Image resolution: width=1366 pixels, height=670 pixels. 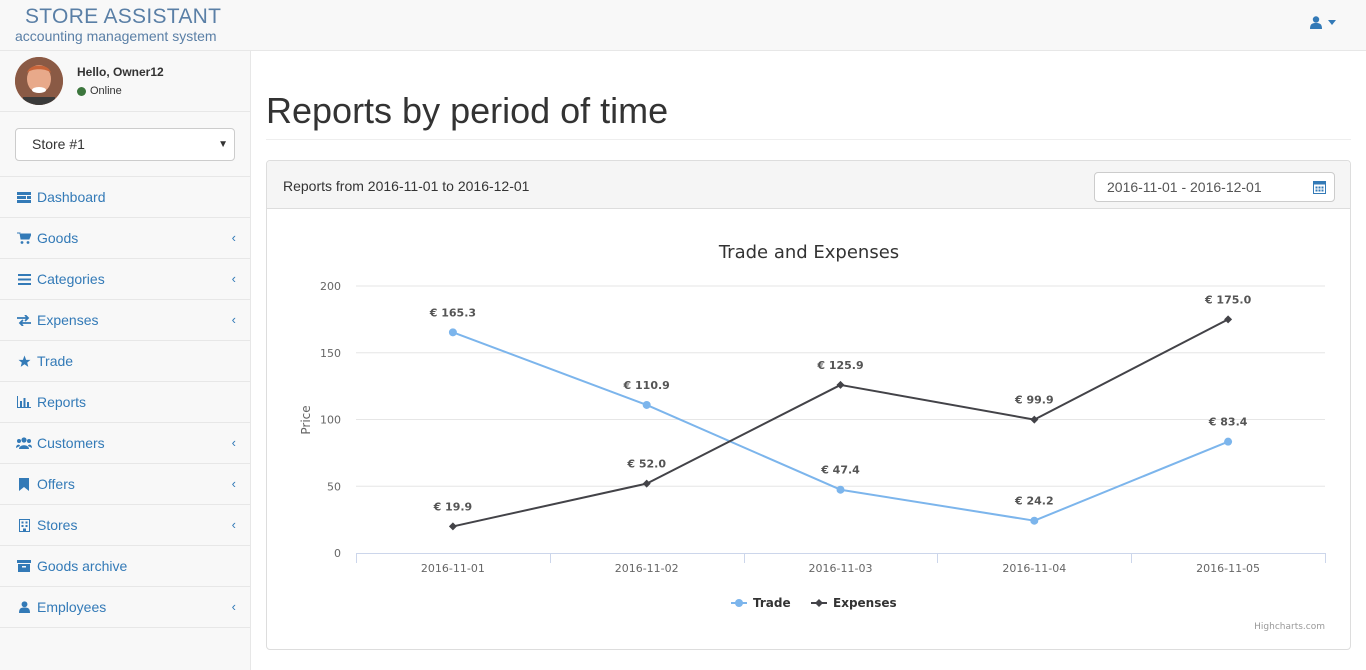 What do you see at coordinates (58, 238) in the screenshot?
I see `sidebar-item-label: Goods` at bounding box center [58, 238].